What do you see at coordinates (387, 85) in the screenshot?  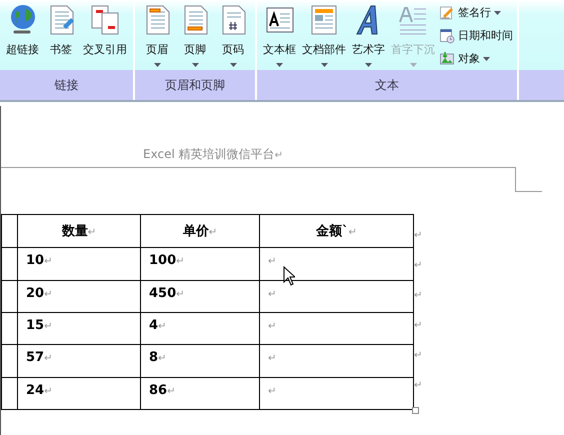 I see `group-label: 文本` at bounding box center [387, 85].